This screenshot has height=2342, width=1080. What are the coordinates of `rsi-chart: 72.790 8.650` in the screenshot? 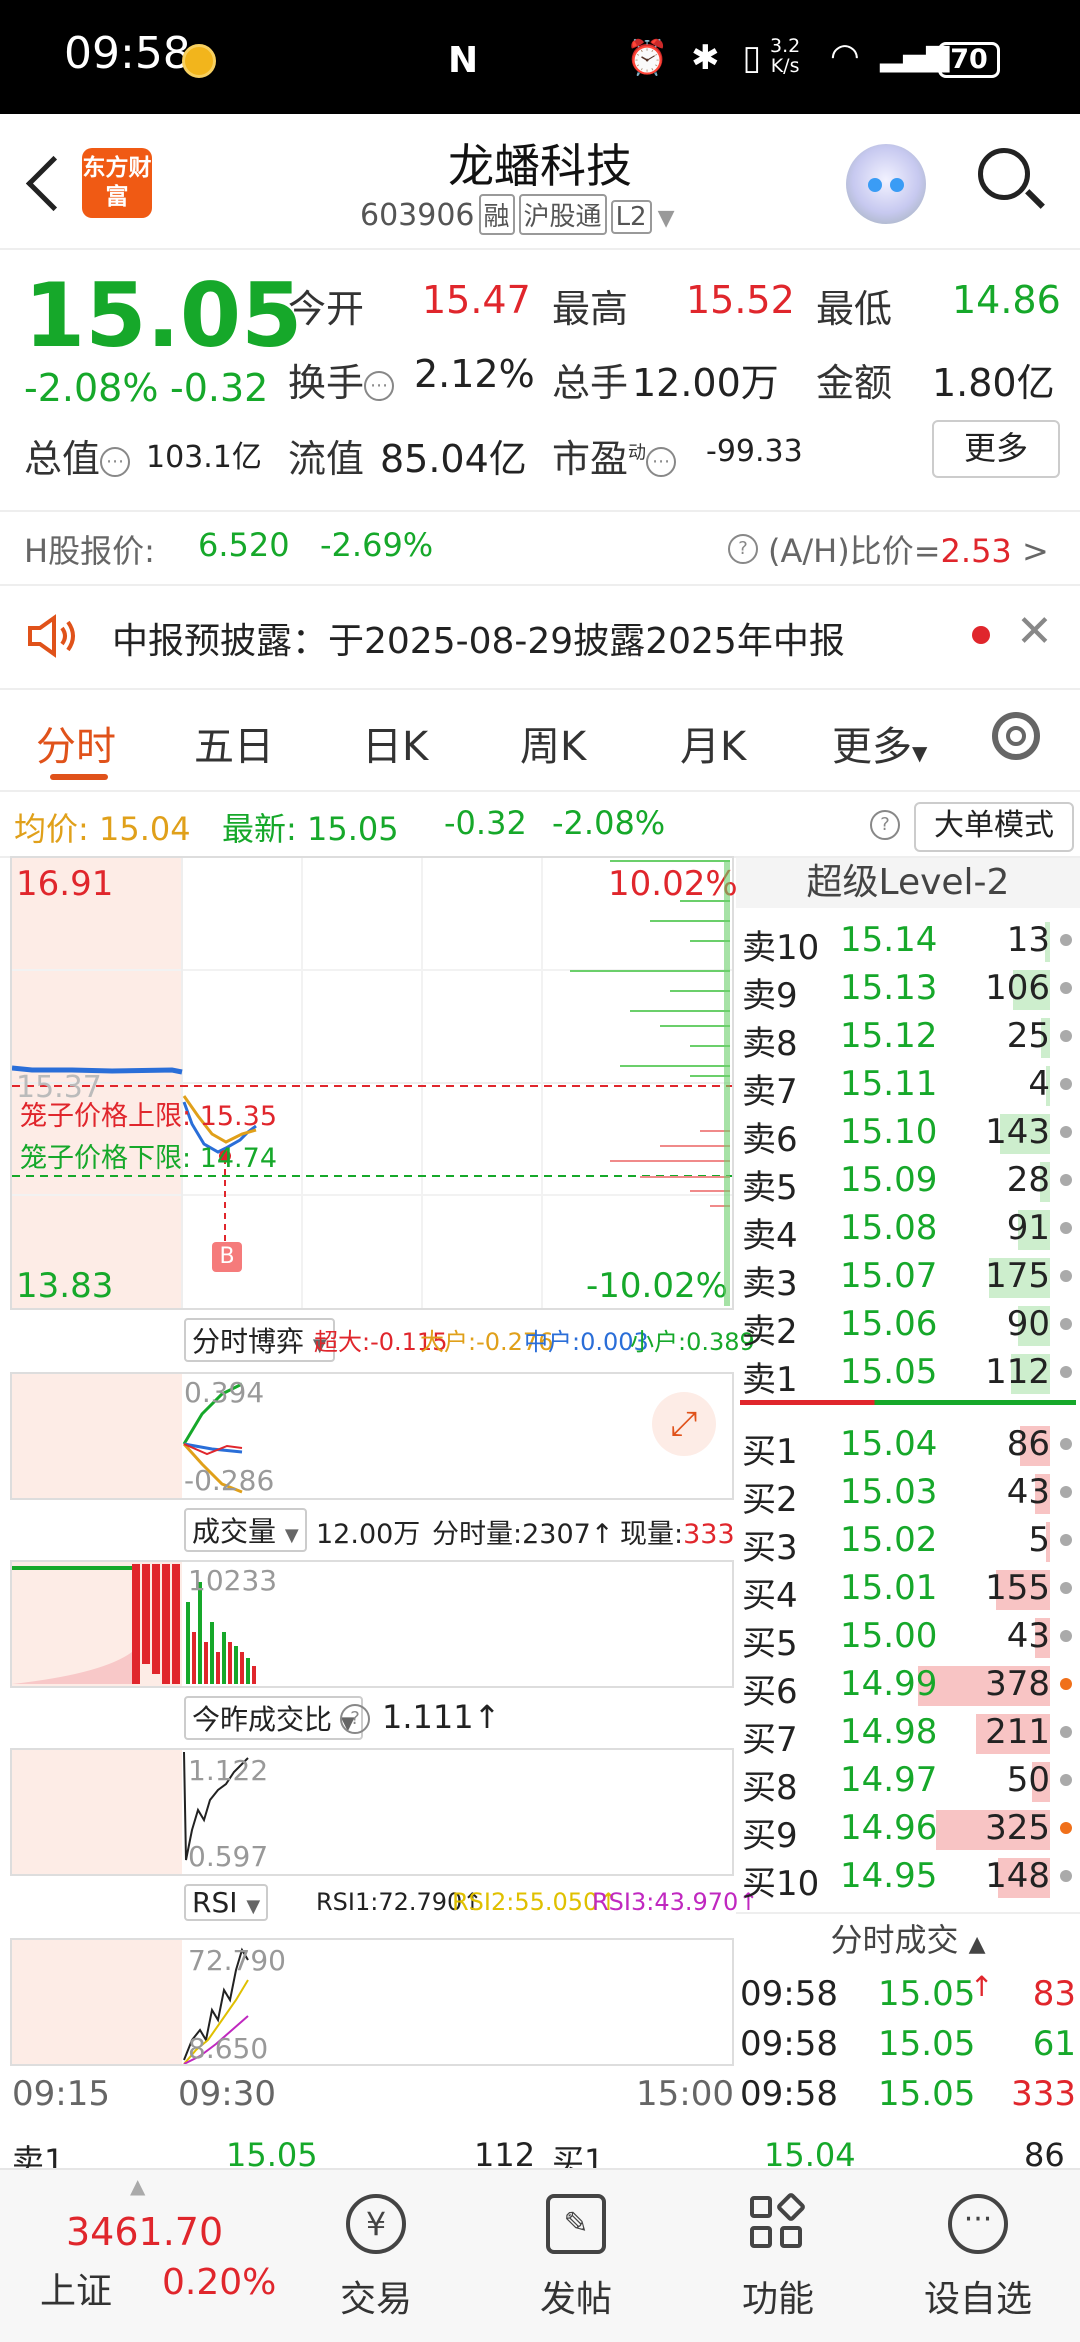 It's located at (372, 2002).